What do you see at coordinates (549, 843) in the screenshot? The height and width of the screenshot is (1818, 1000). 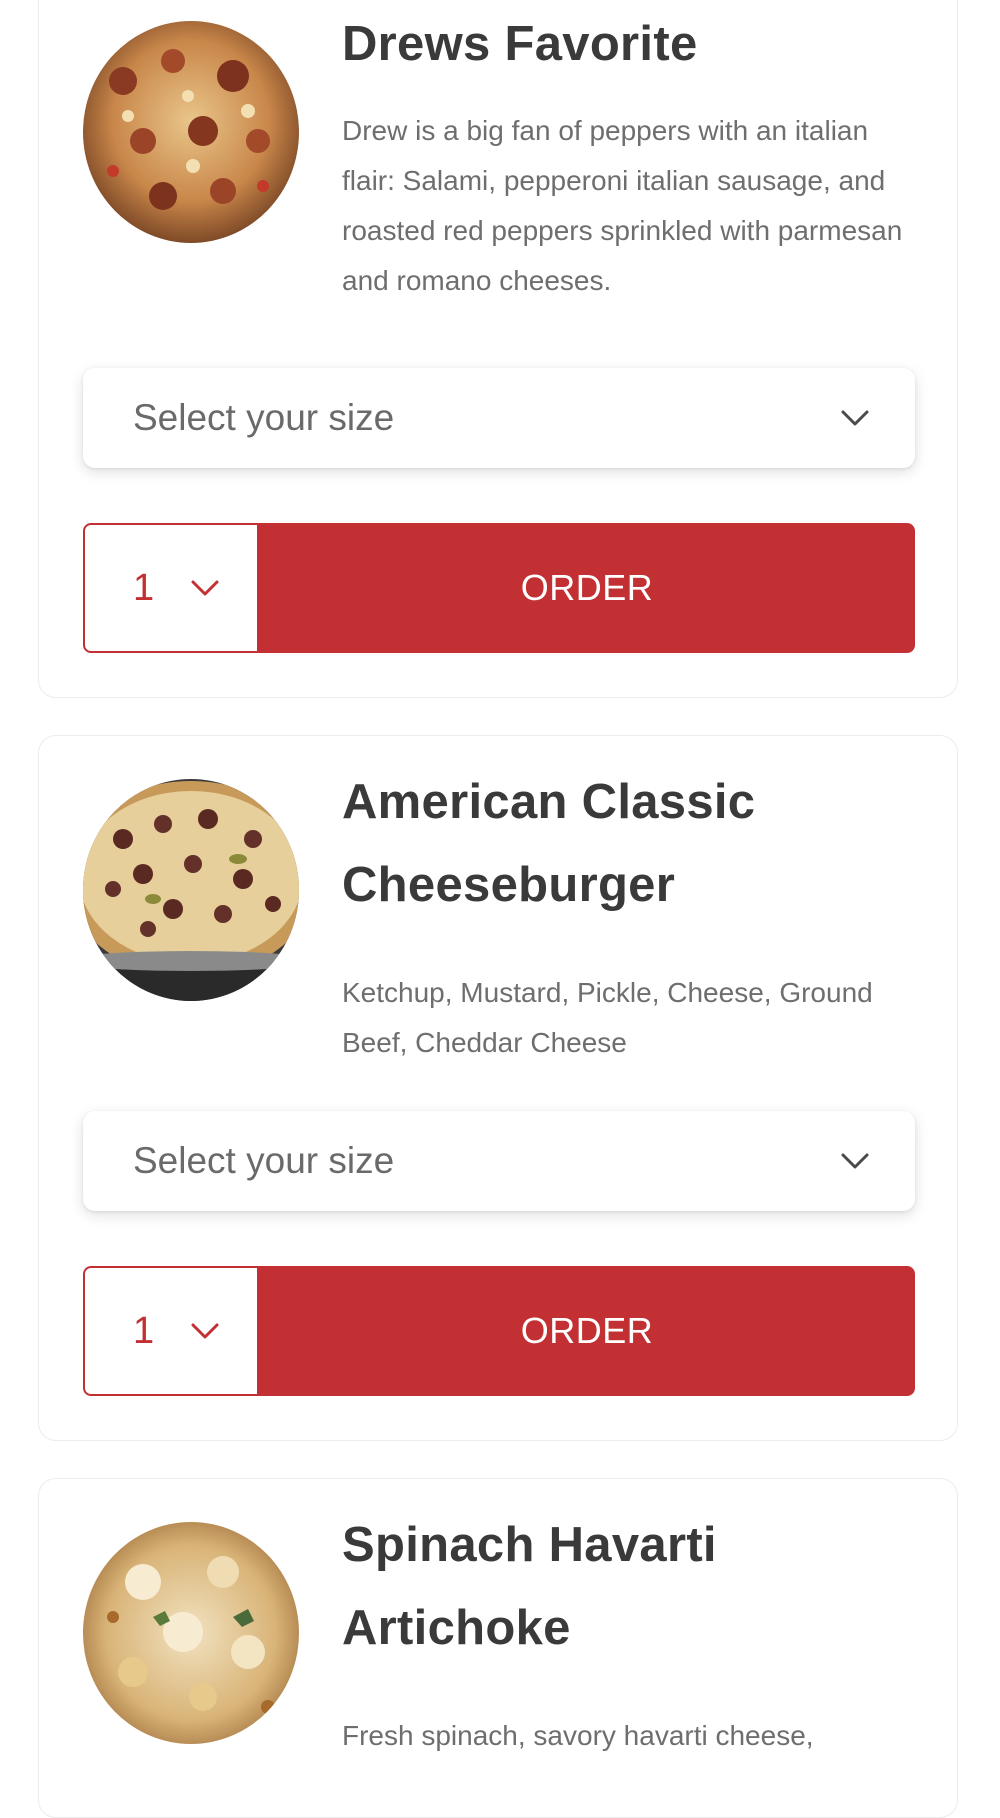 I see `item-title: American Classic Cheeseburger` at bounding box center [549, 843].